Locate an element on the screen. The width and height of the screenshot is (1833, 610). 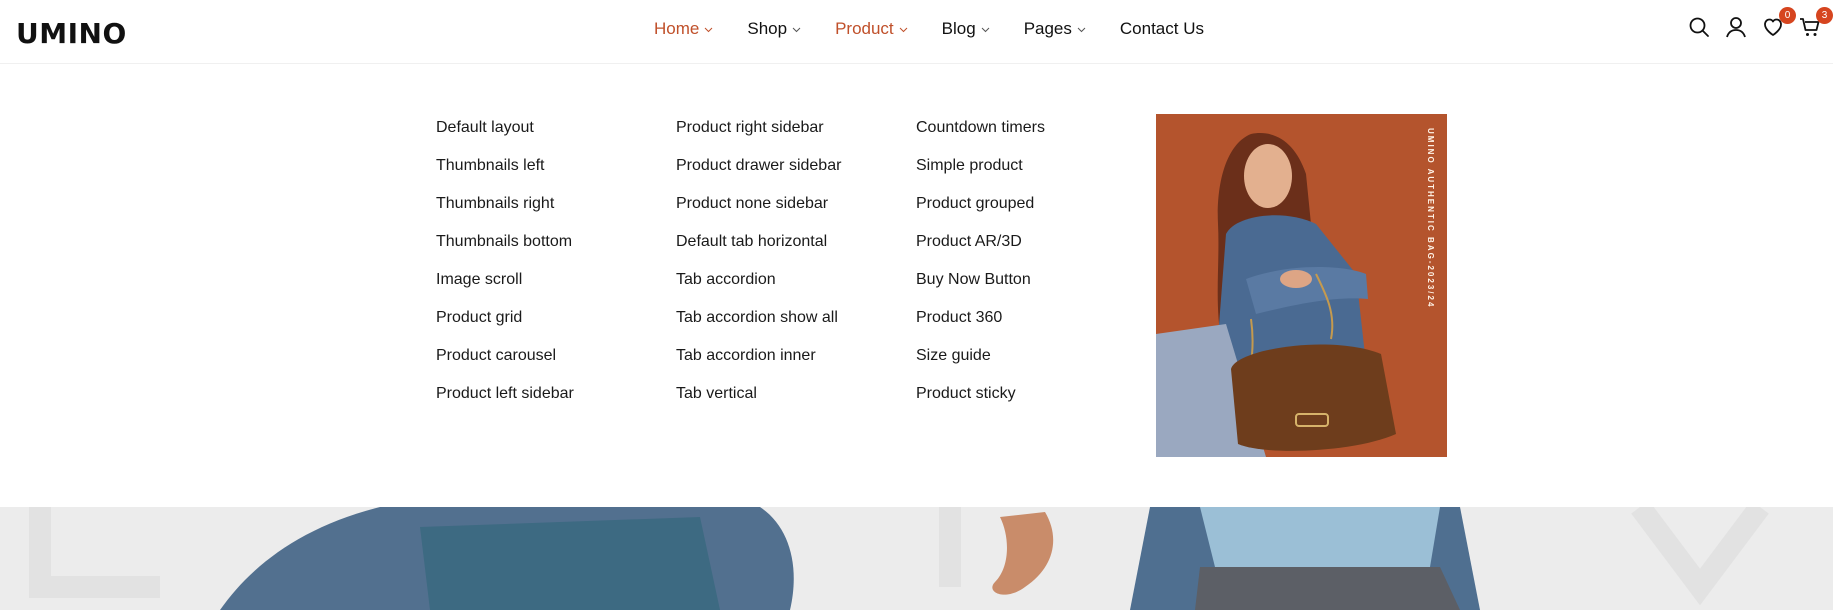
menu-link-tab-accordion: Tab accordion is located at coordinates (758, 285).